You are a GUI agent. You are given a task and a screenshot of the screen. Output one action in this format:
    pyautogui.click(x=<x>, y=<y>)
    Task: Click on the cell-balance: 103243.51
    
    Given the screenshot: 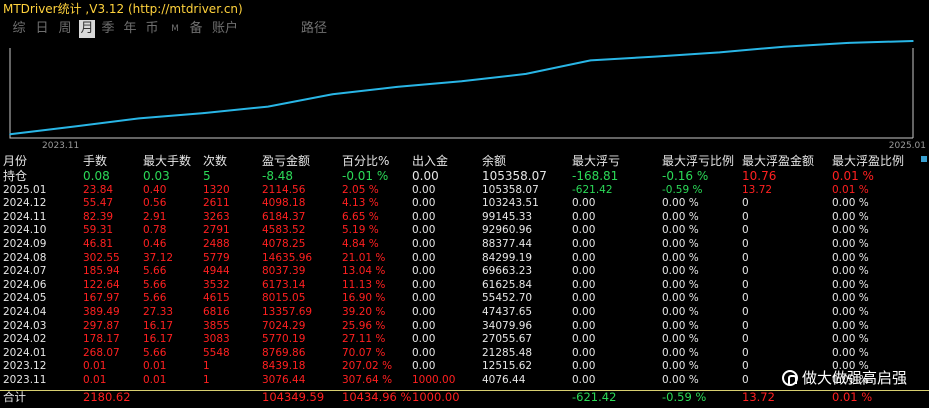 What is the action you would take?
    pyautogui.click(x=510, y=203)
    